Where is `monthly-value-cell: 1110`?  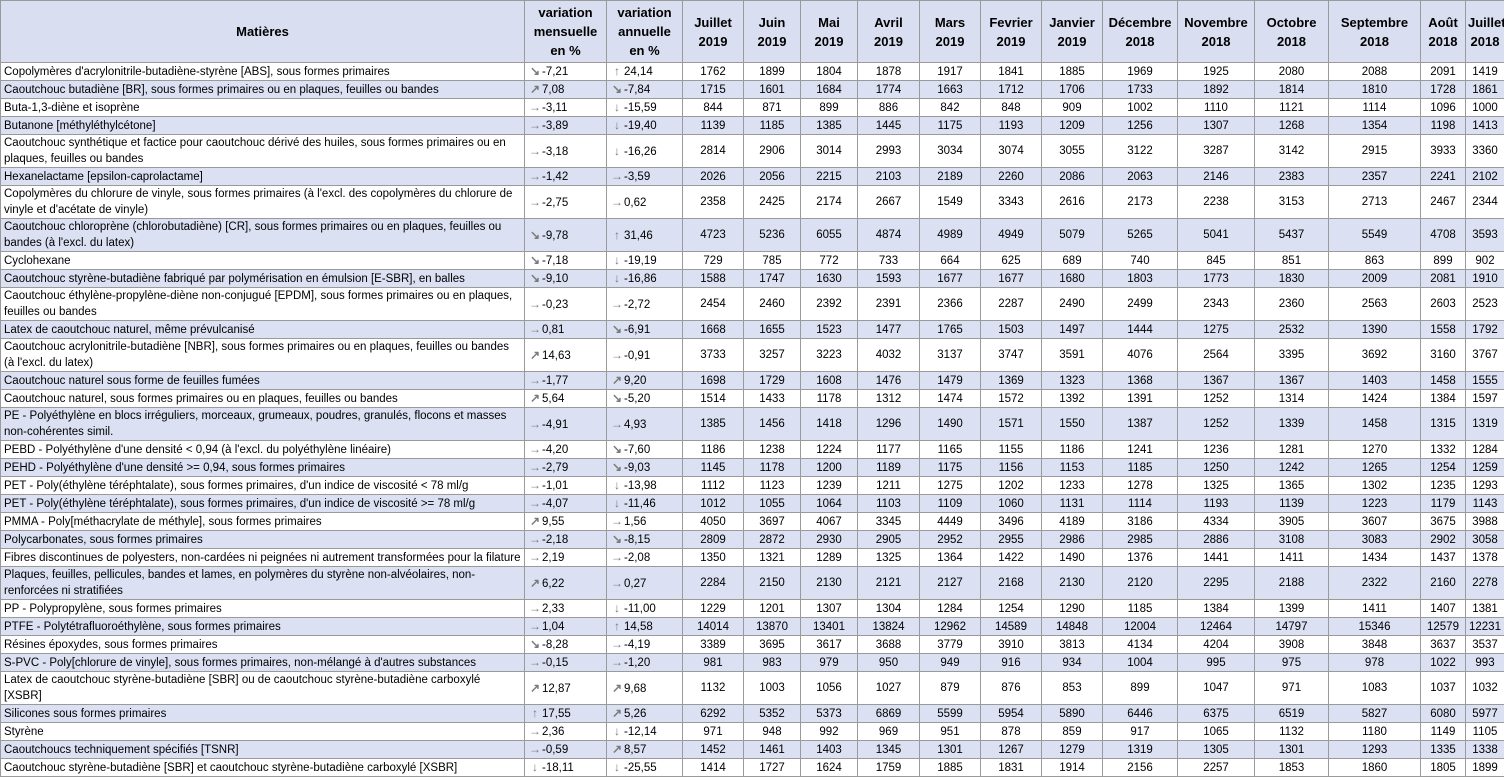 monthly-value-cell: 1110 is located at coordinates (1216, 108).